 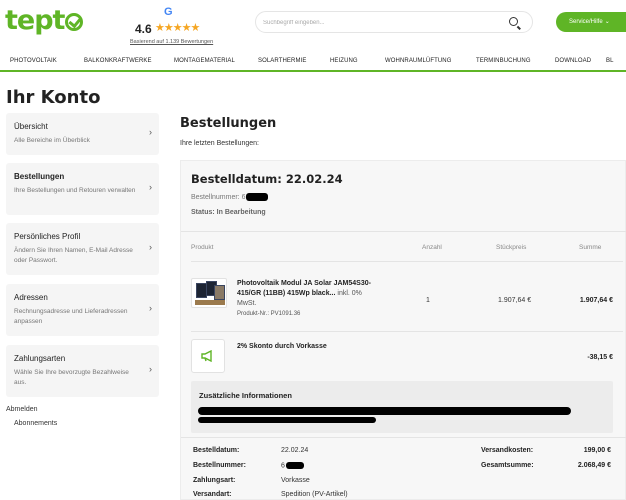 What do you see at coordinates (282, 61) in the screenshot?
I see `nav-item-solarthermie: SOLARTHERMIE` at bounding box center [282, 61].